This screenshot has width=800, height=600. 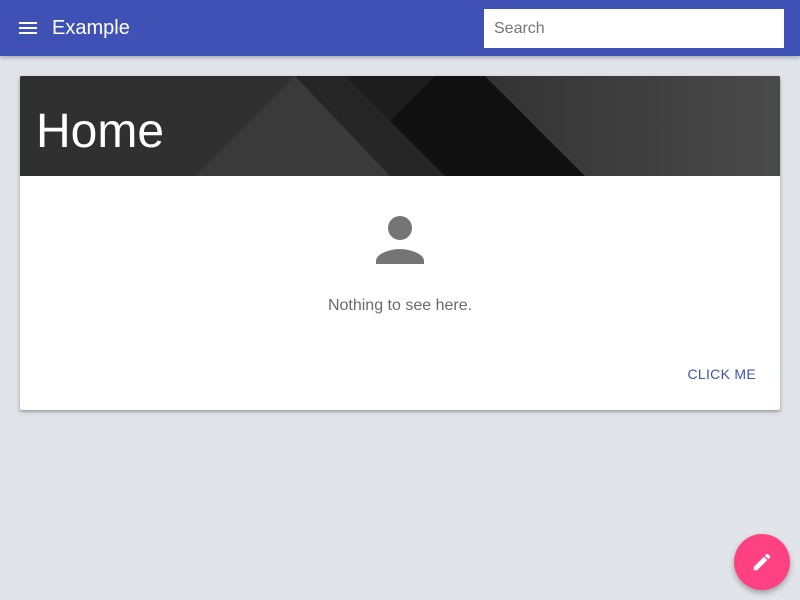 I want to click on empty-state-message: Nothing to see here., so click(x=400, y=305).